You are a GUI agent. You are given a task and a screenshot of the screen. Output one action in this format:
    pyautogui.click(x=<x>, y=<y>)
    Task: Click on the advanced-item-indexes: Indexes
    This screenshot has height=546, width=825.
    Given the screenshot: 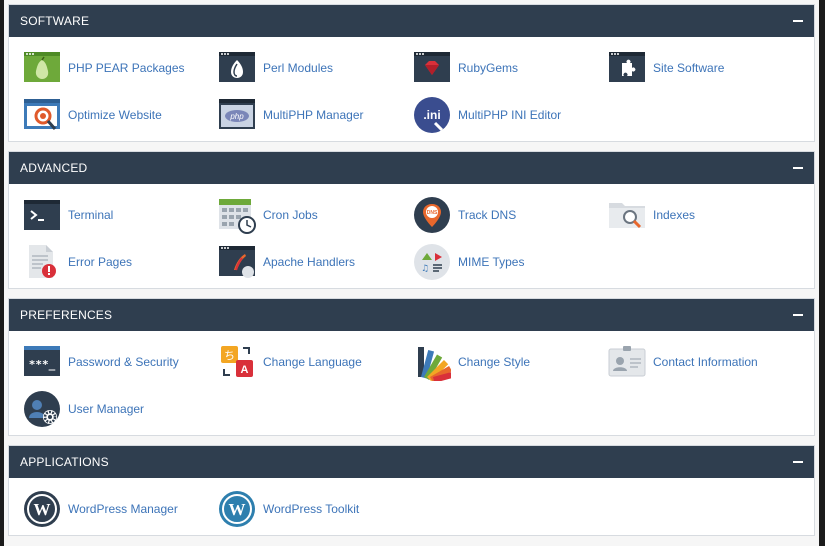 What is the action you would take?
    pyautogui.click(x=651, y=215)
    